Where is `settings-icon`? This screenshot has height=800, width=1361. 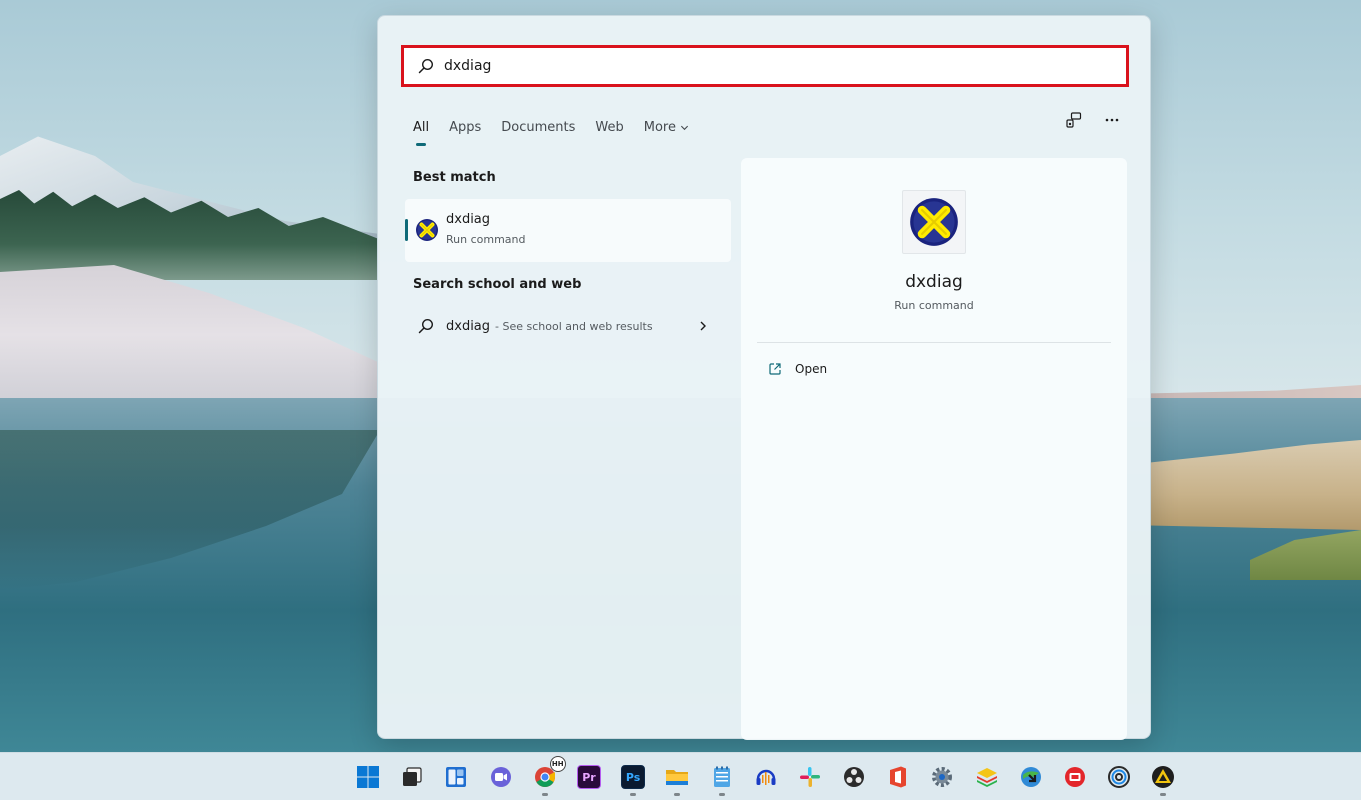
settings-icon is located at coordinates (942, 777).